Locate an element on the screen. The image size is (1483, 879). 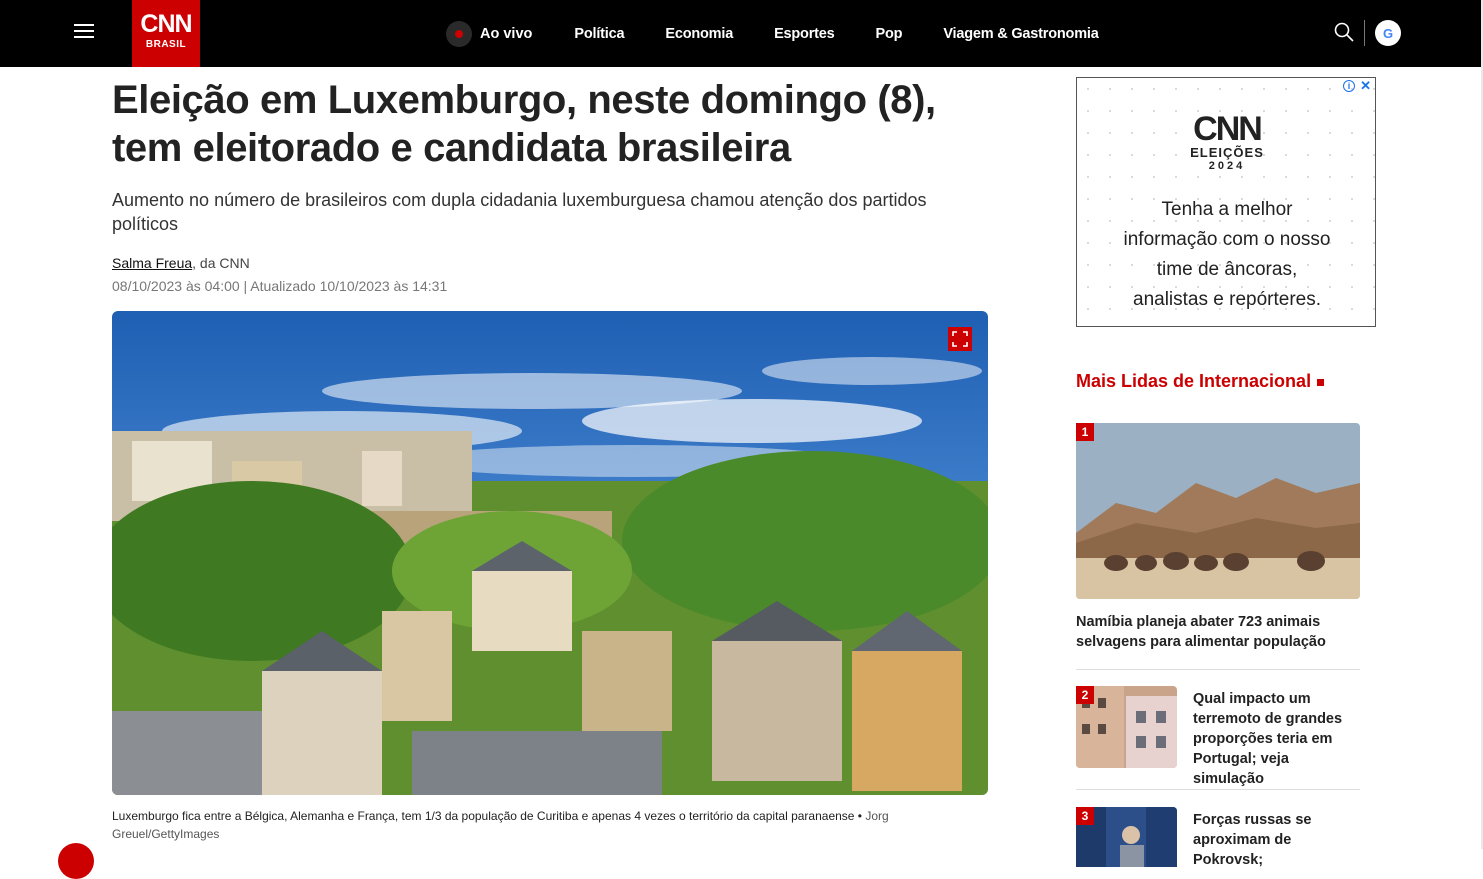
most-read-title-text: Mais Lidas de Internacional is located at coordinates (1194, 381).